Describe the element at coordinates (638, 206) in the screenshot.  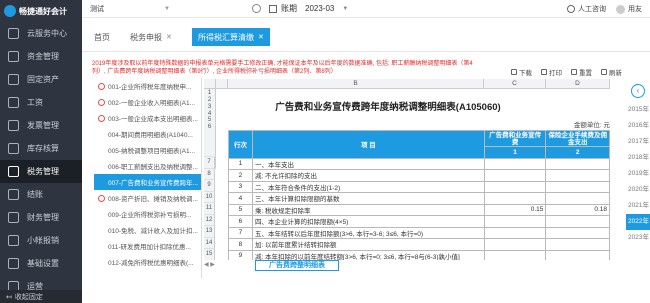
I see `year-item: 2021年` at that location.